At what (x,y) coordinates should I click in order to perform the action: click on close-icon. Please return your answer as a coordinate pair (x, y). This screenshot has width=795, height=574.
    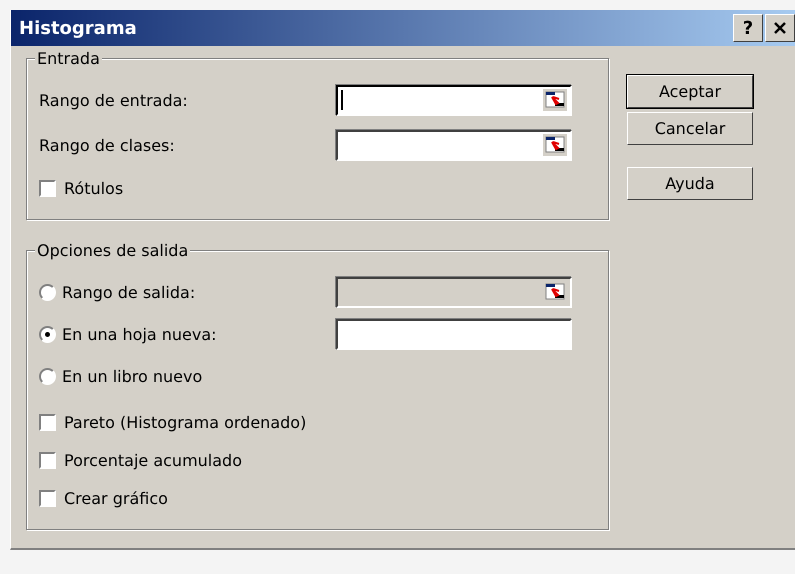
    Looking at the image, I should click on (780, 28).